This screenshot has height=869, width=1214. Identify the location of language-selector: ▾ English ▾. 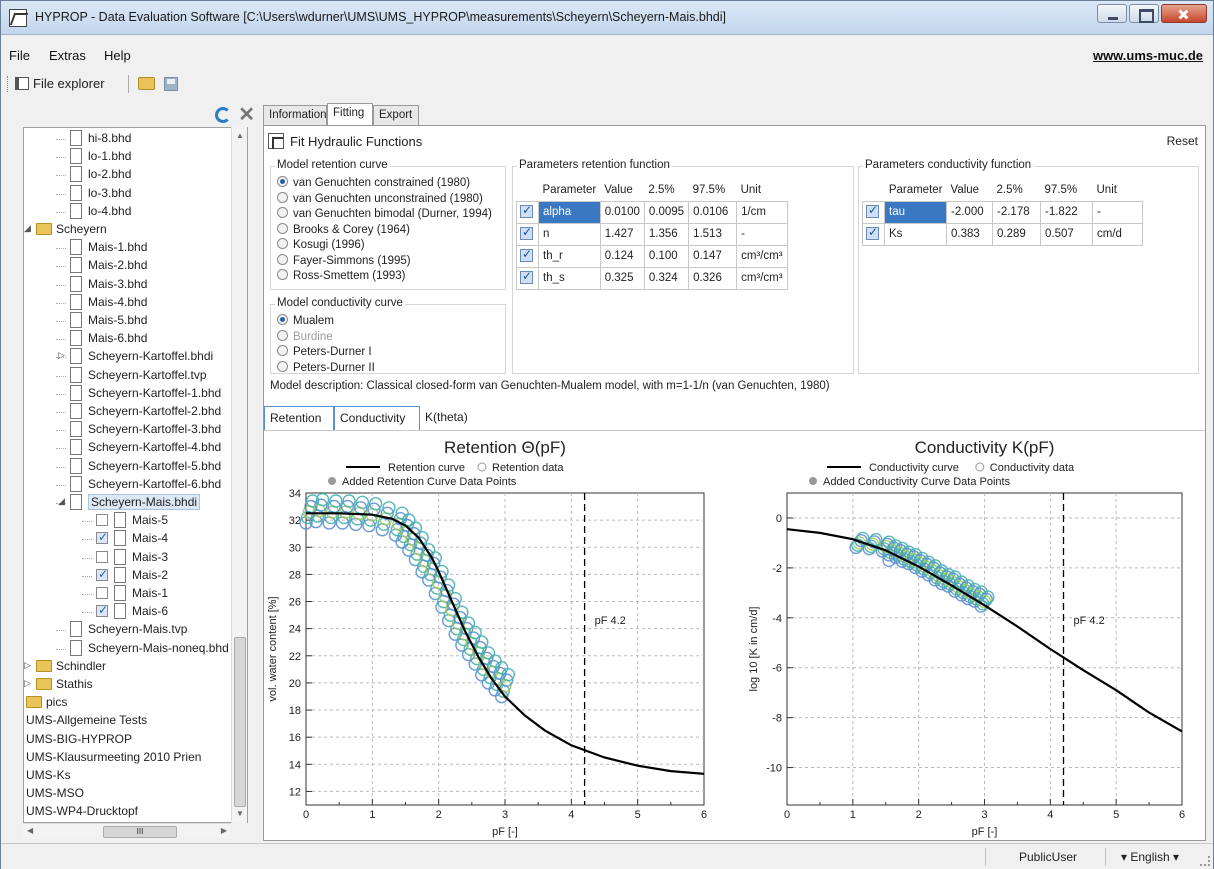
(1150, 857).